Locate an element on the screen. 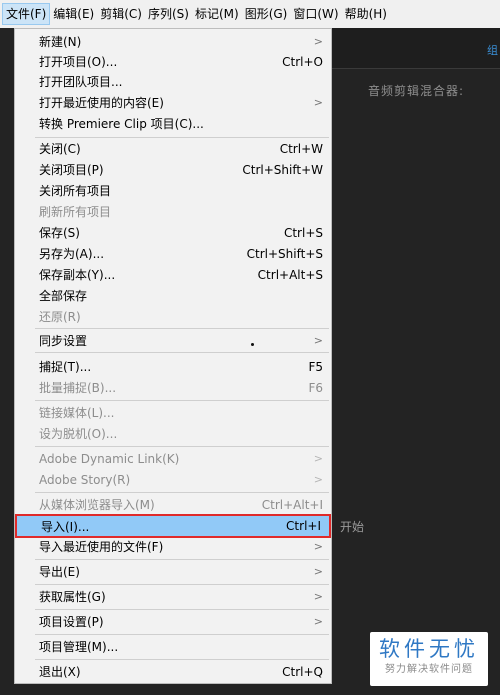  start-label: 开始 is located at coordinates (352, 527).